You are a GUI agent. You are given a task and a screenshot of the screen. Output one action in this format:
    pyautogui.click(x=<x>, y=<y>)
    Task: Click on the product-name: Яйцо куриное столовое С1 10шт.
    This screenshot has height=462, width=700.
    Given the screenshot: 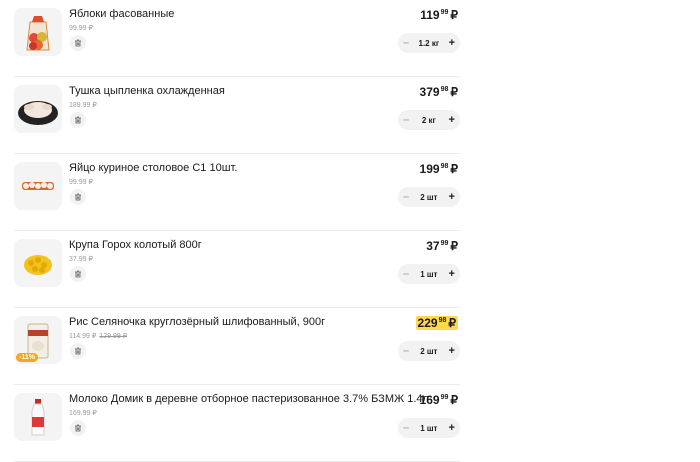 What is the action you would take?
    pyautogui.click(x=153, y=168)
    